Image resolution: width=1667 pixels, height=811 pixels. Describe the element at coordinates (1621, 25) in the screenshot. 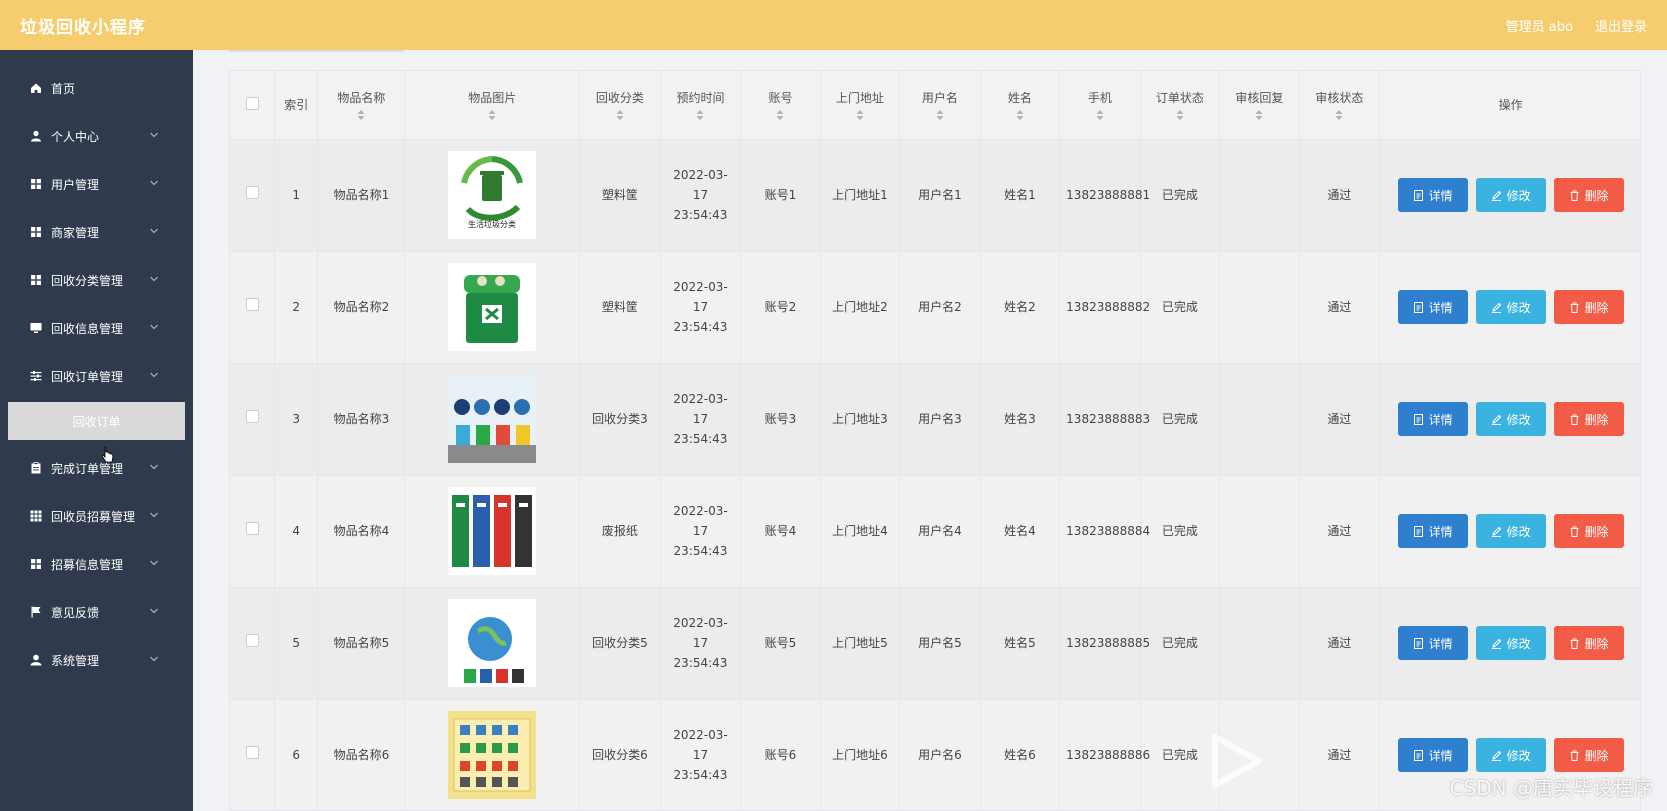

I see `logout-link: 退出登录` at that location.